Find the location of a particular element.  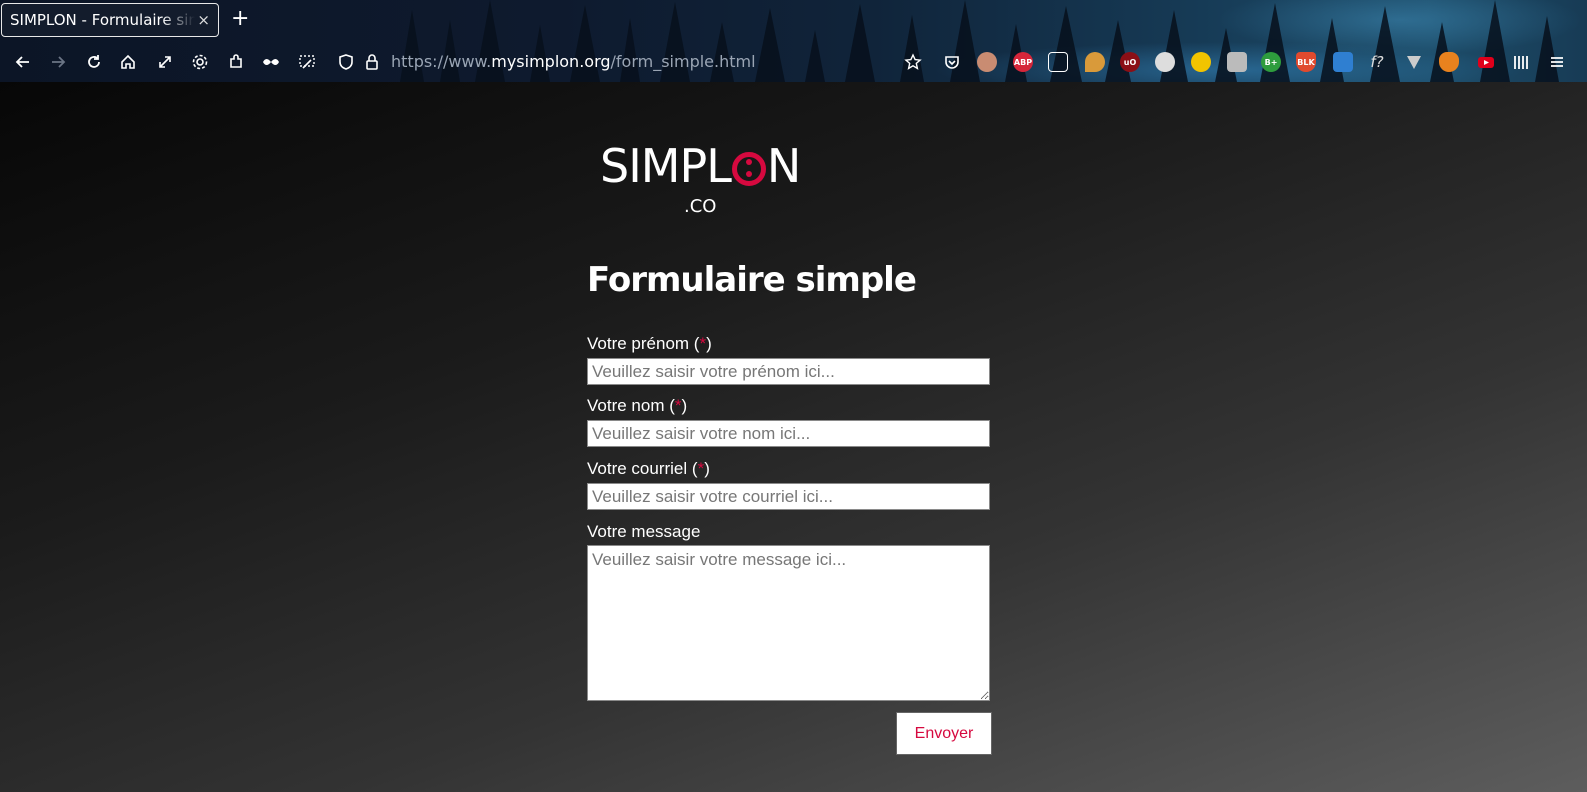

gear-icon is located at coordinates (200, 62).